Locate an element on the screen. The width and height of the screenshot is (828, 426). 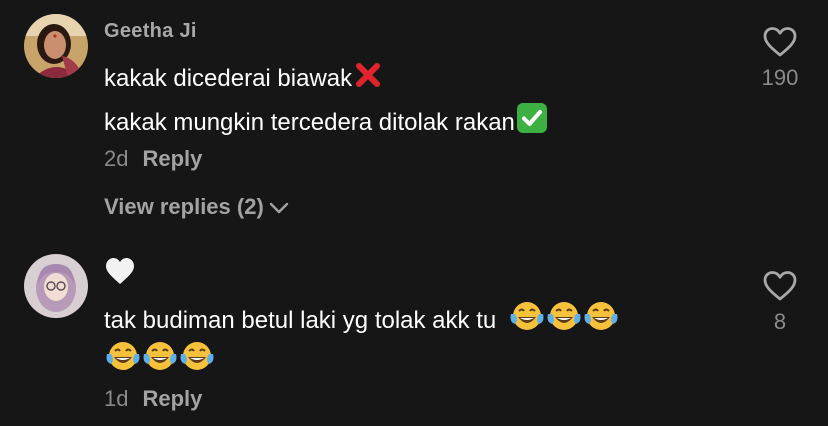
like-count: 8 is located at coordinates (780, 321).